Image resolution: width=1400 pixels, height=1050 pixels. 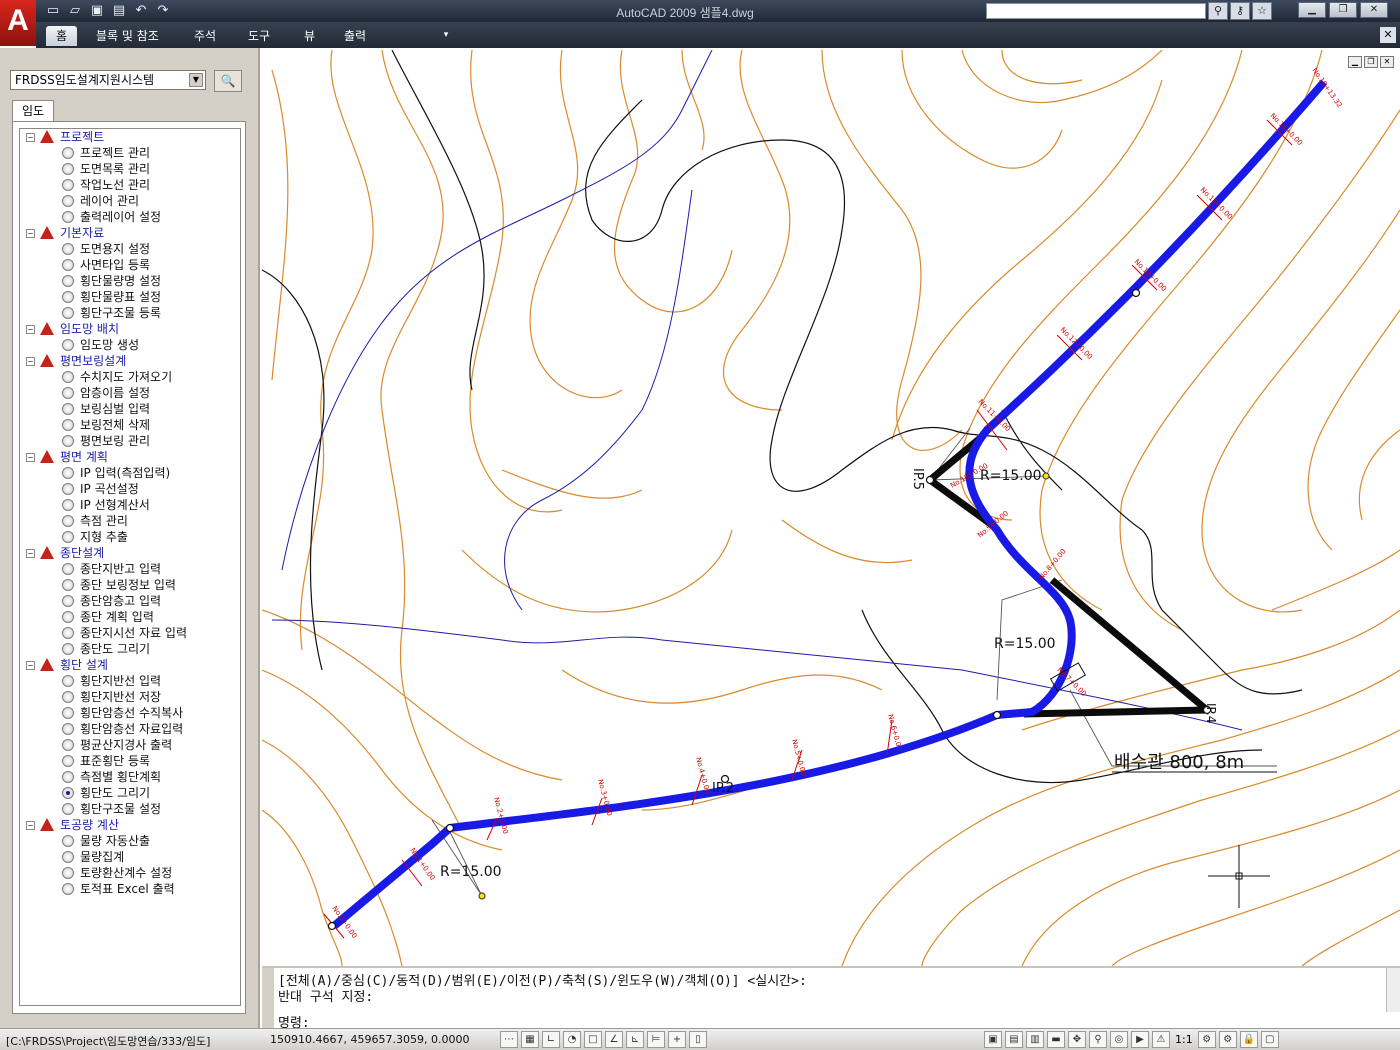 I want to click on quickview-icon: ▬, so click(x=1056, y=1039).